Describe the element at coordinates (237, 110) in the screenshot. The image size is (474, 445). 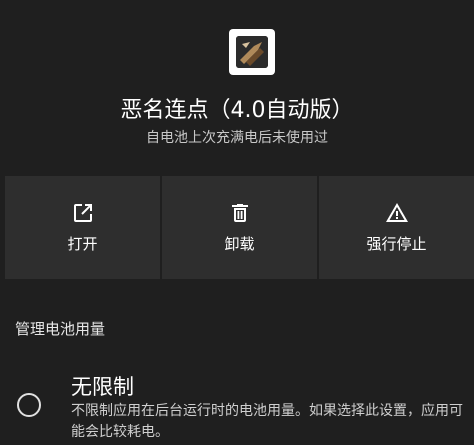
I see `app-name: 恶名连点（4.0自动版）` at that location.